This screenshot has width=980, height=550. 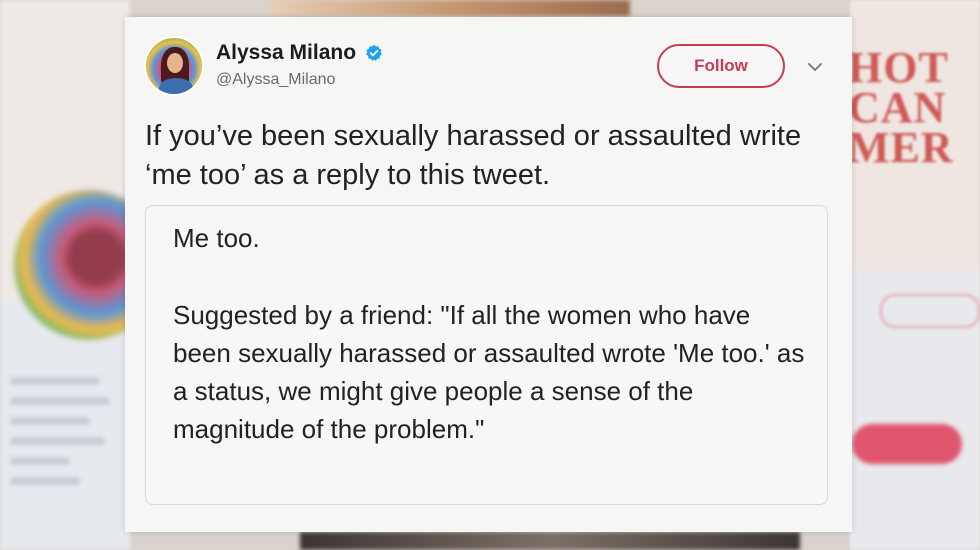 I want to click on avatar, so click(x=174, y=66).